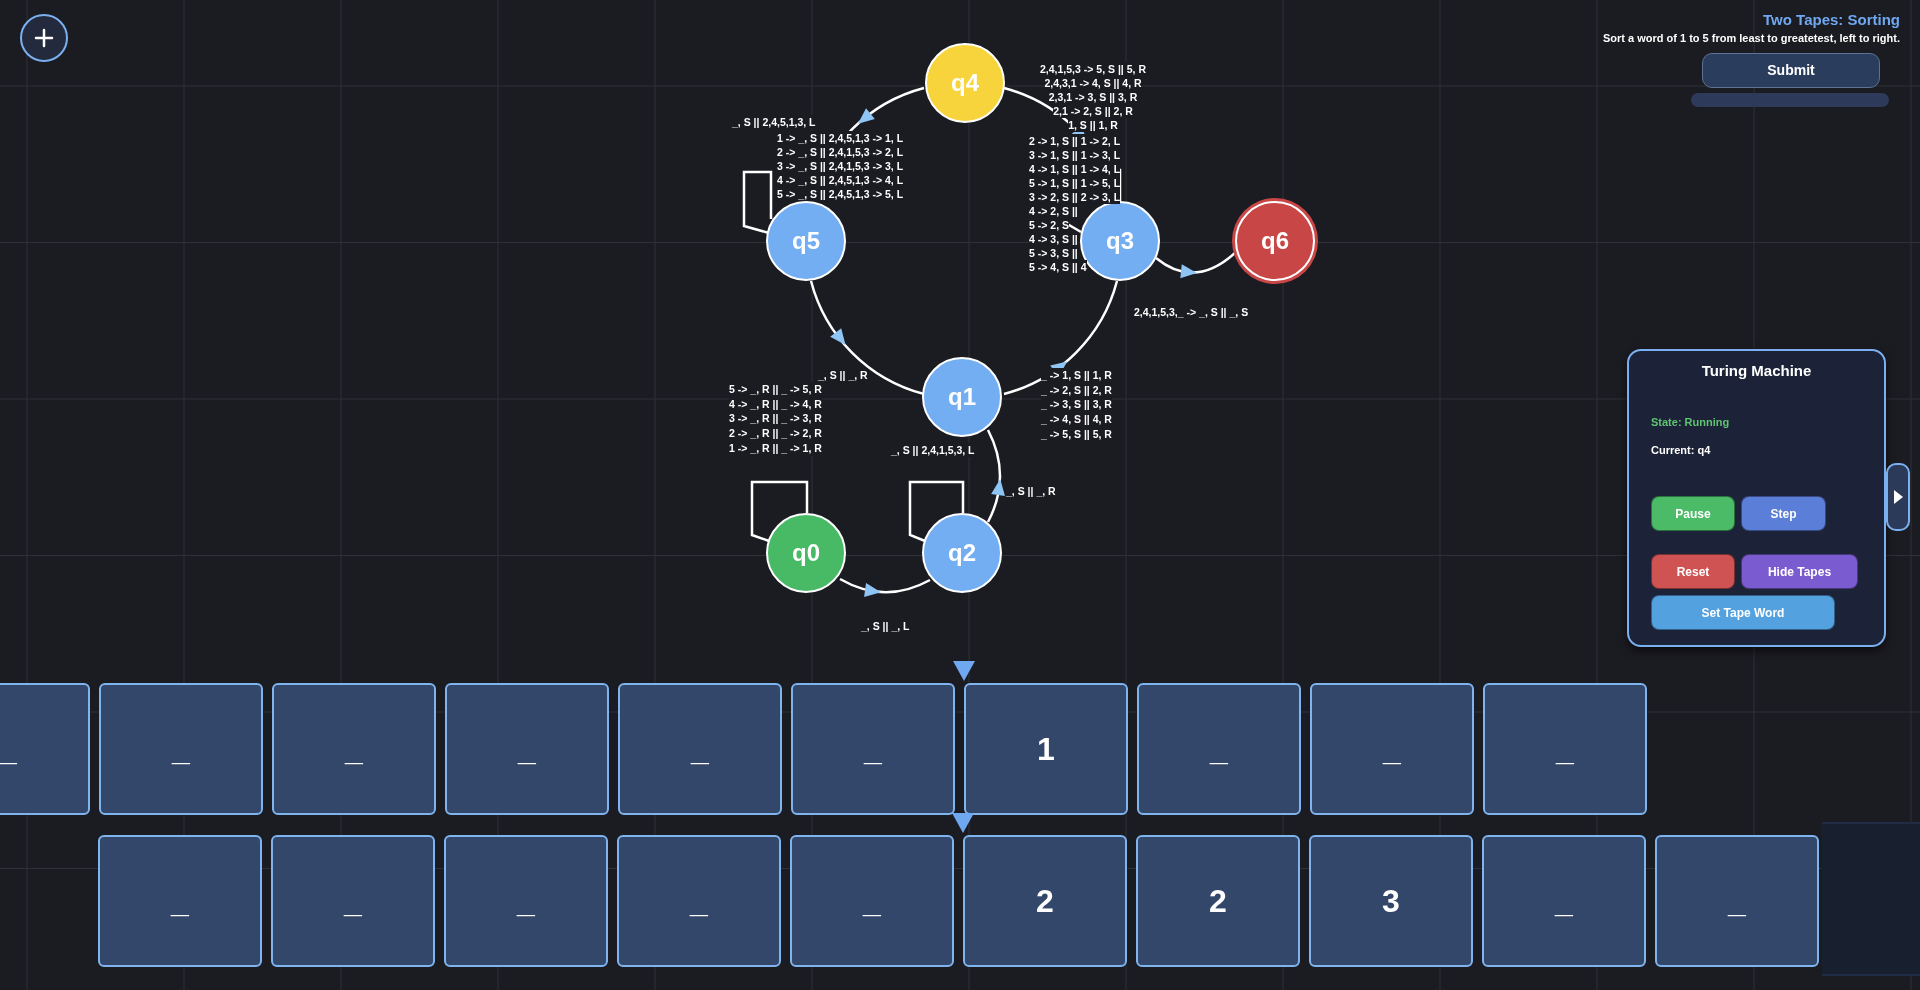 The height and width of the screenshot is (990, 1920). I want to click on panel-title: Turing Machine, so click(1756, 371).